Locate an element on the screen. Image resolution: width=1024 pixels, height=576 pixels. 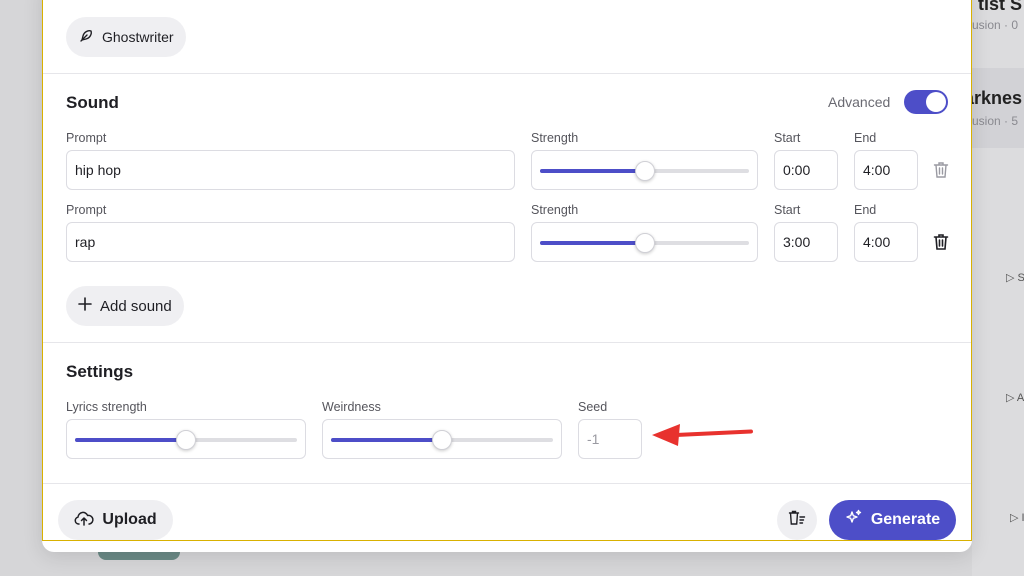
start-time-input: 0:00 is located at coordinates (806, 170).